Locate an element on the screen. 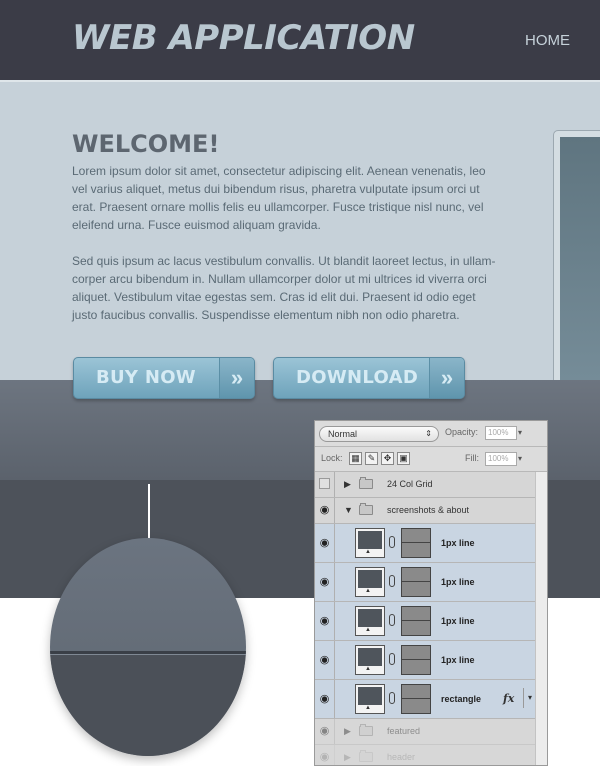 The height and width of the screenshot is (766, 600). opacity-input: 100% is located at coordinates (501, 433).